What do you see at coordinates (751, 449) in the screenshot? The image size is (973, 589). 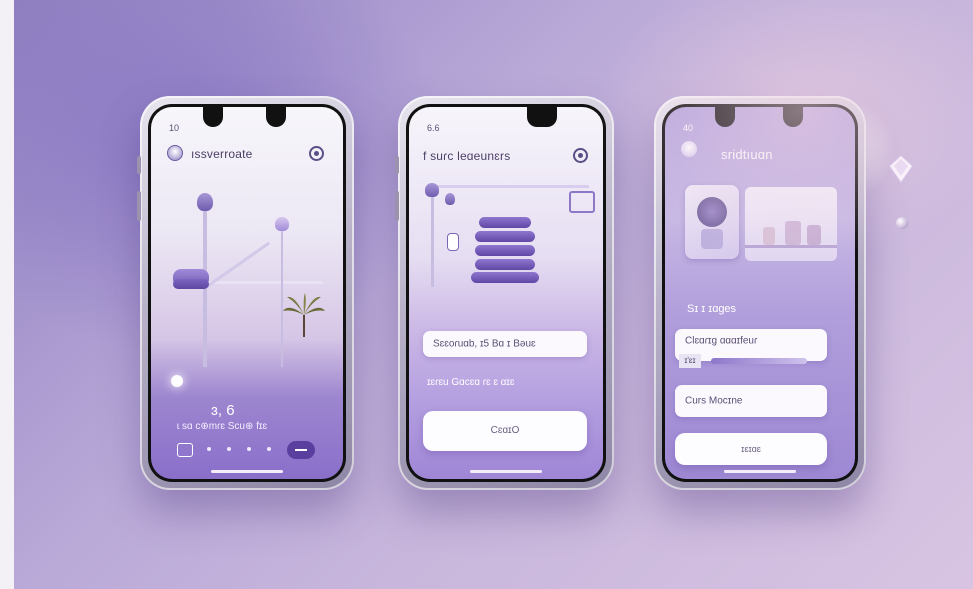 I see `submit-button: ɪɛɪɑɛ` at bounding box center [751, 449].